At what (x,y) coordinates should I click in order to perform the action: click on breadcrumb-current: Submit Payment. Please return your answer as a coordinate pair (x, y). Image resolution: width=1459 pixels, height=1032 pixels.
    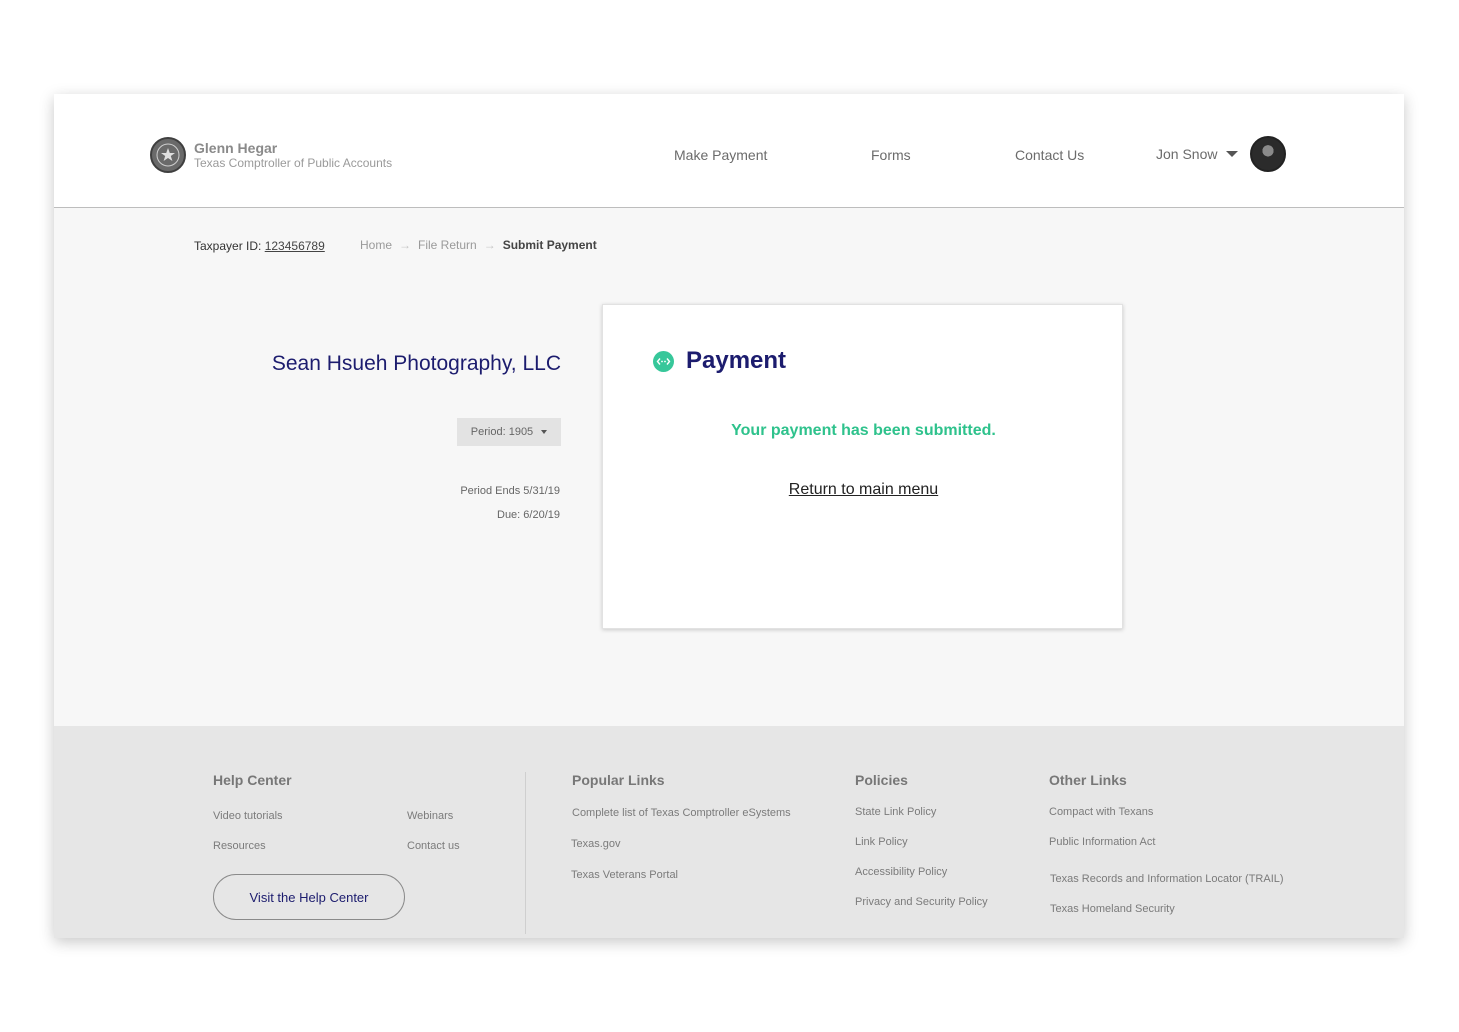
    Looking at the image, I should click on (549, 245).